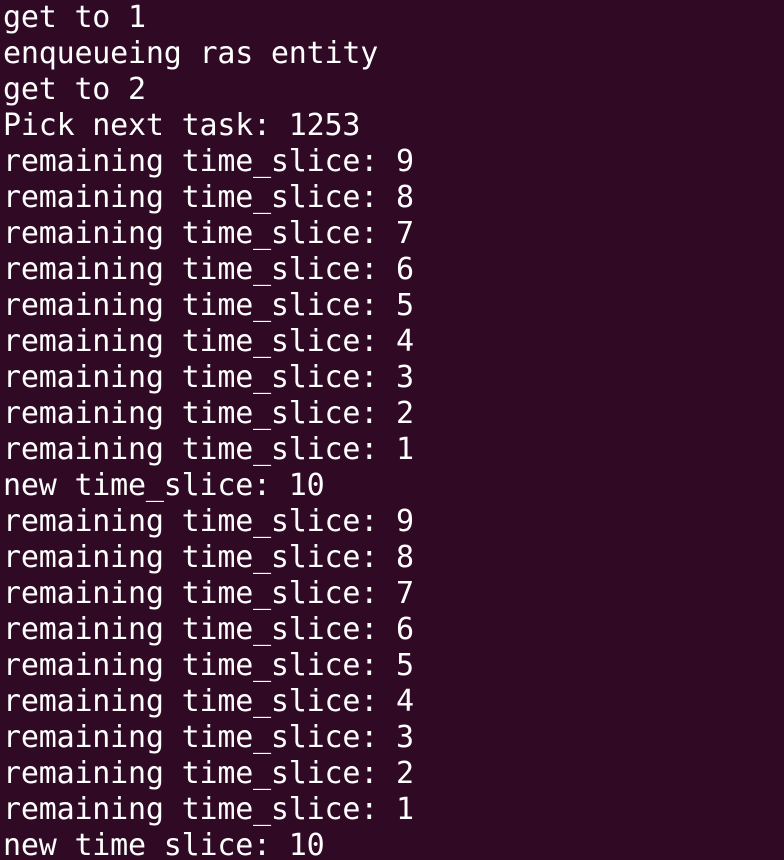  What do you see at coordinates (74, 89) in the screenshot?
I see `terminal-line: get to 2` at bounding box center [74, 89].